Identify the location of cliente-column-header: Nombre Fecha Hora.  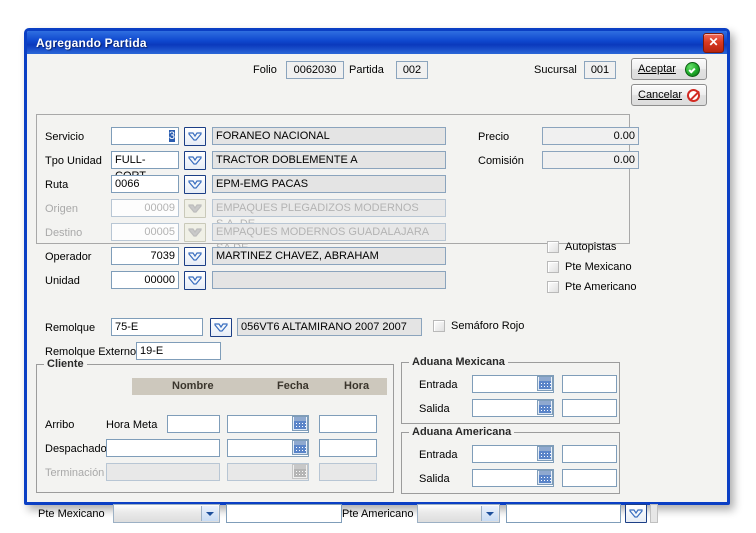
(259, 386).